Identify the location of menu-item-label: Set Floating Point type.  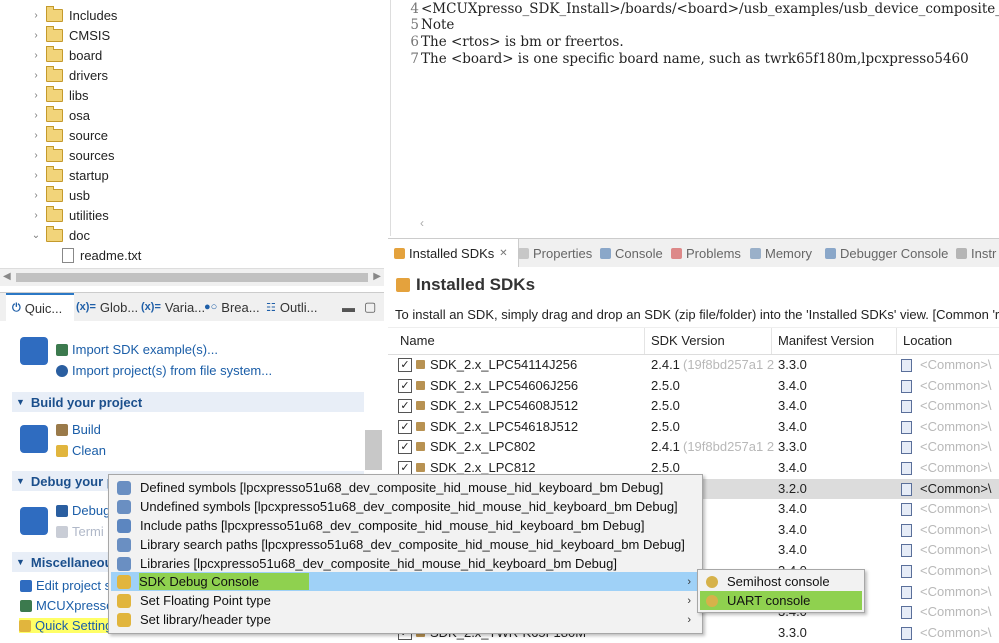
(205, 600).